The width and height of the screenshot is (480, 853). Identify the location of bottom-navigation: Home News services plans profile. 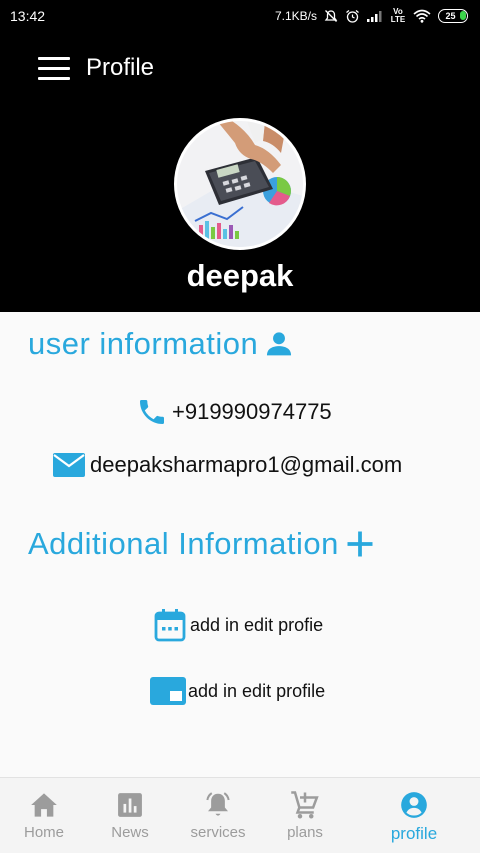
(240, 815).